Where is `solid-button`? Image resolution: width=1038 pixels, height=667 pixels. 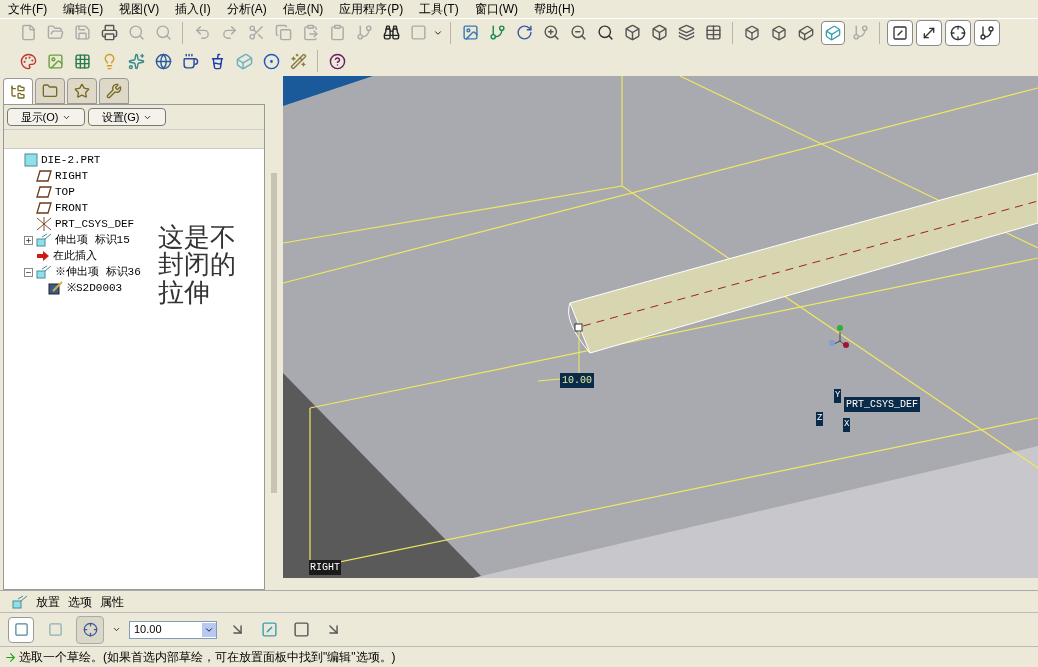 solid-button is located at coordinates (21, 629).